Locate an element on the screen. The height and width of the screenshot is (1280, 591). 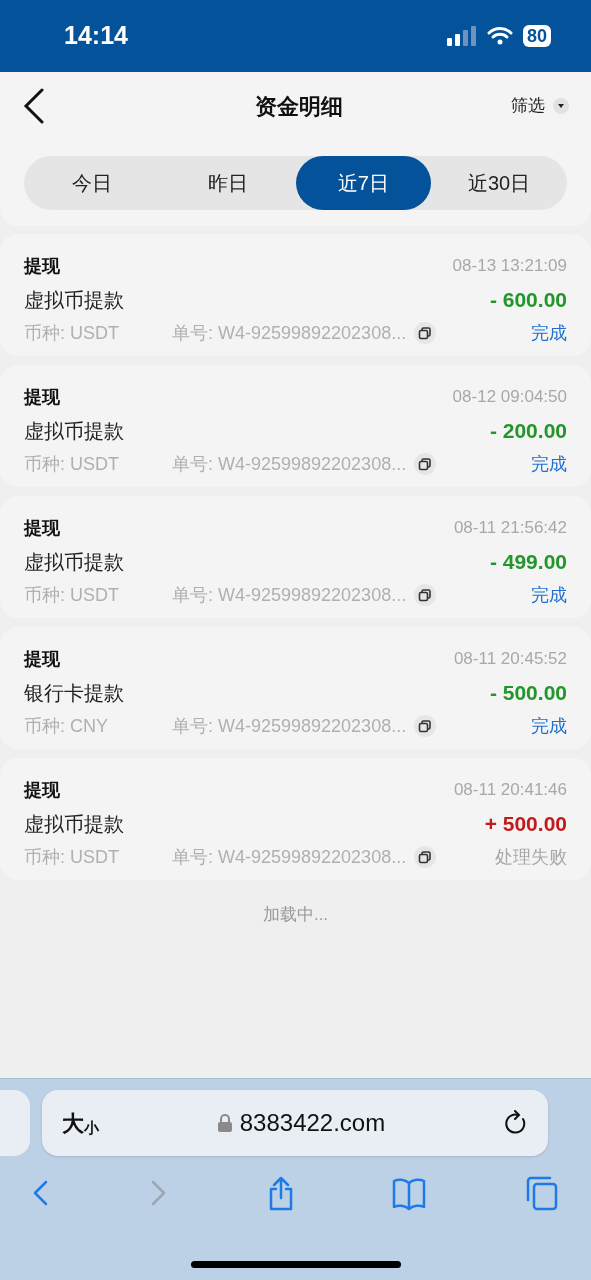
lock-icon is located at coordinates (224, 1123).